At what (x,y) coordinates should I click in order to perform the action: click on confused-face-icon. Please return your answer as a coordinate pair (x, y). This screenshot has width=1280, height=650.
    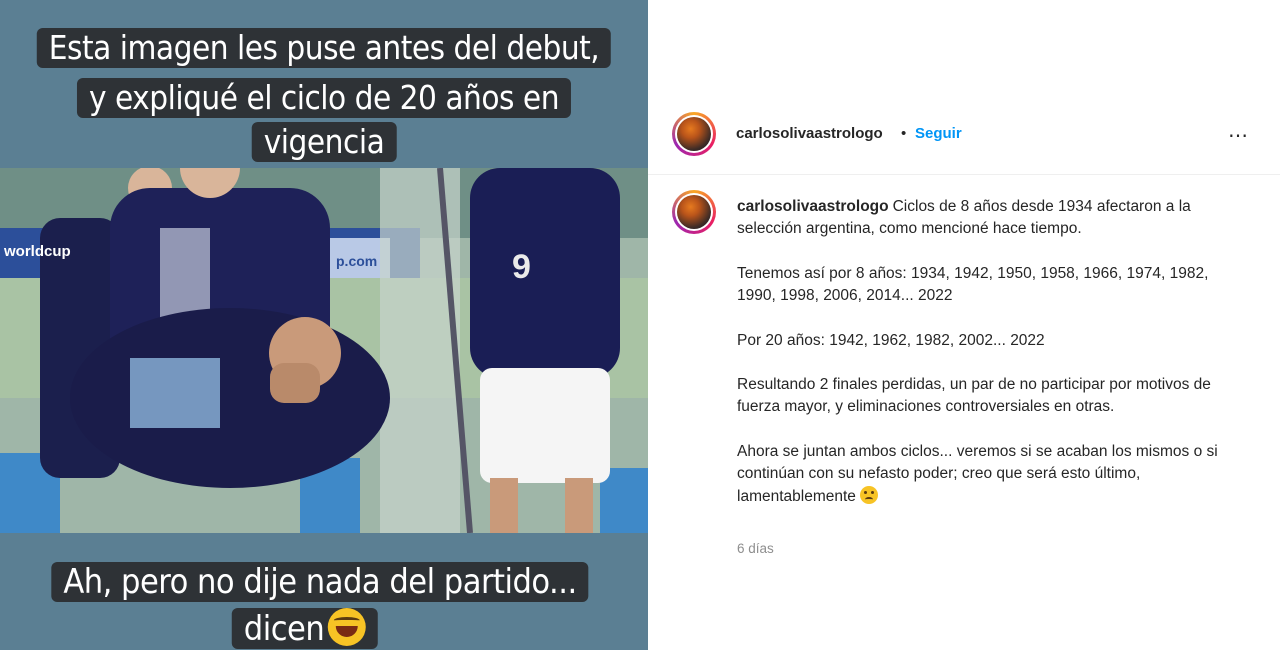
    Looking at the image, I should click on (869, 494).